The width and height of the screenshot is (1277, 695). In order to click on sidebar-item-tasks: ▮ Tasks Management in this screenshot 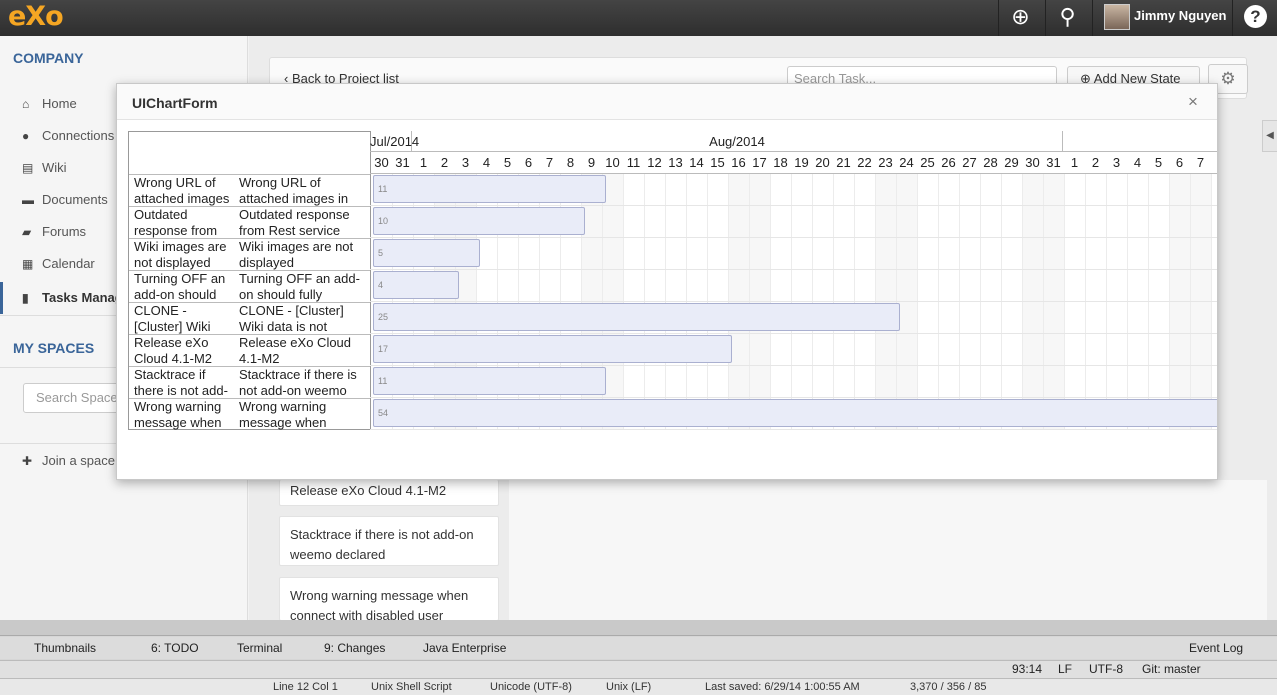, I will do `click(72, 298)`.